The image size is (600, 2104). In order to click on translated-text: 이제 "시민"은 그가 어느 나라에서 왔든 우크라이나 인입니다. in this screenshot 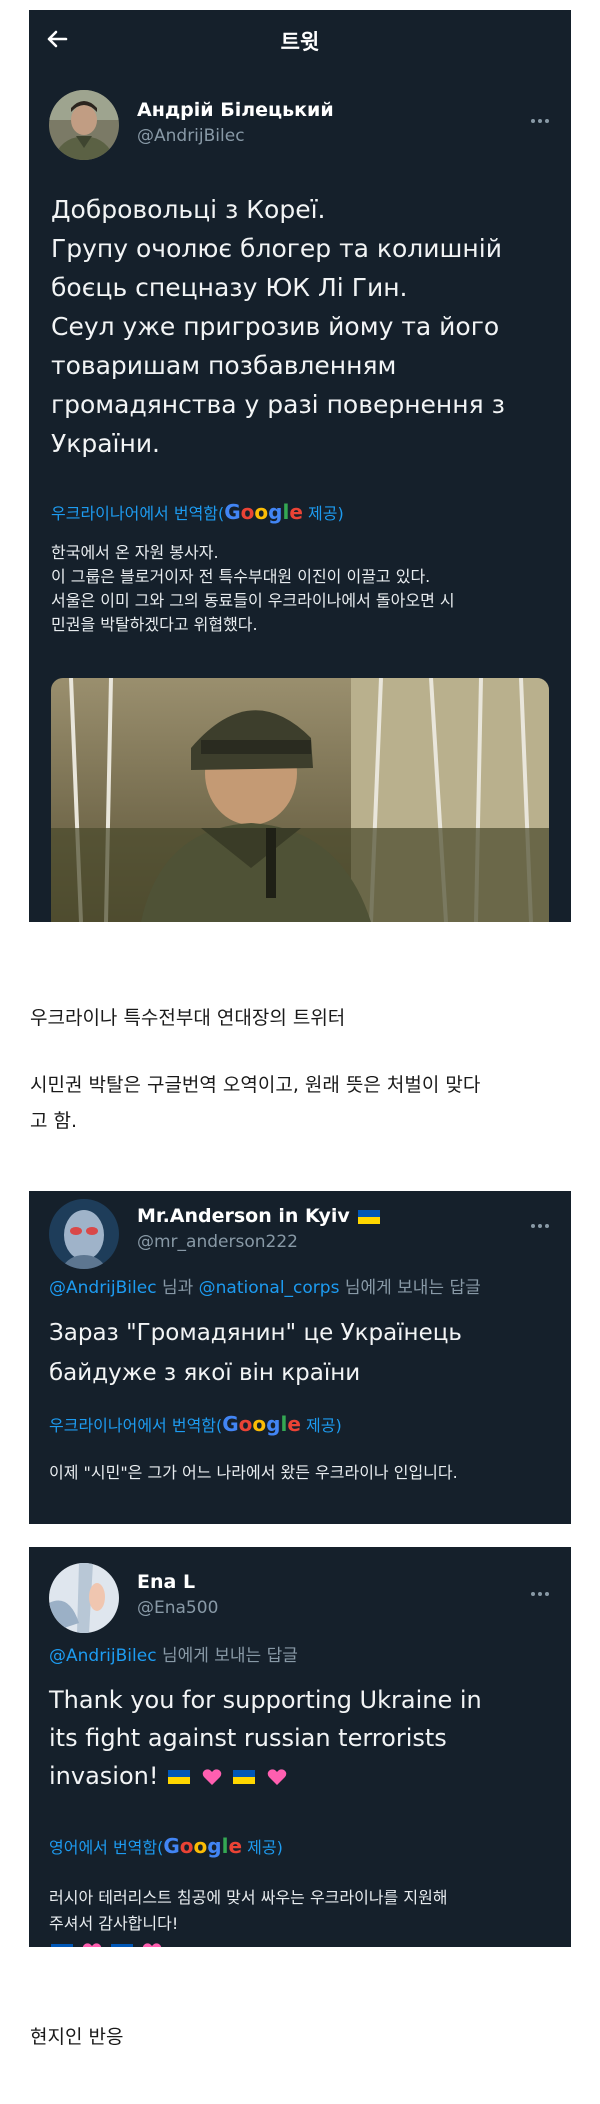, I will do `click(253, 1473)`.